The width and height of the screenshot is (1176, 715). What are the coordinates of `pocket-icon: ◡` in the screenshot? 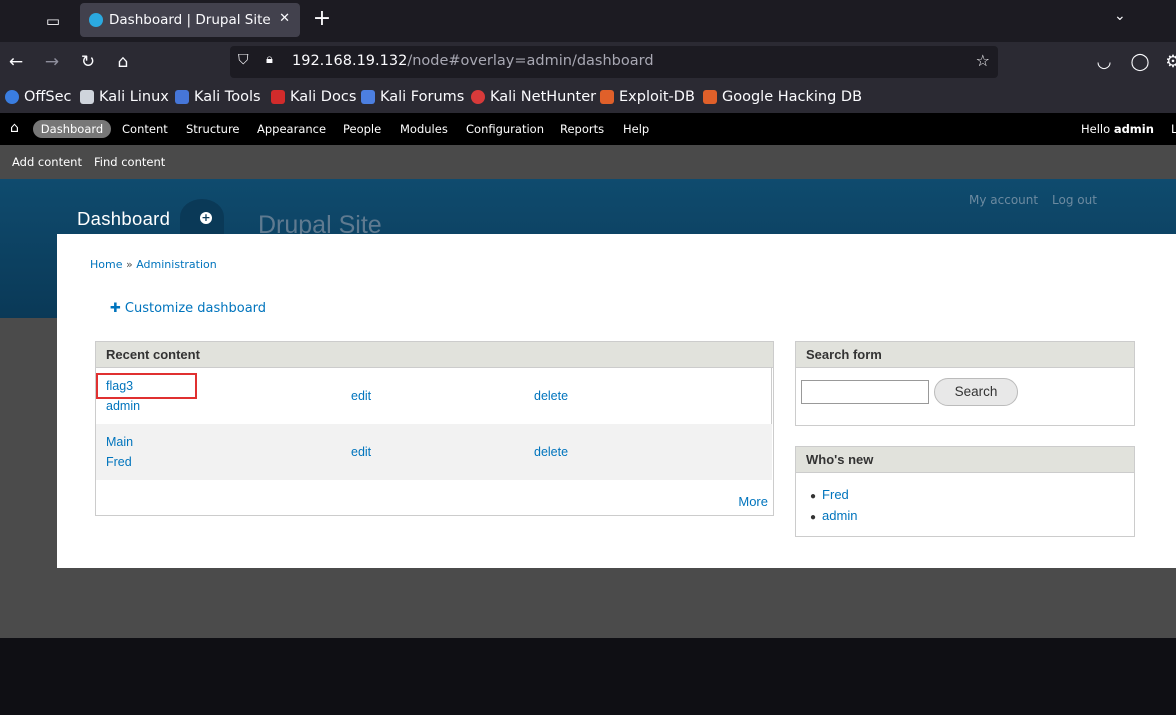 It's located at (1104, 62).